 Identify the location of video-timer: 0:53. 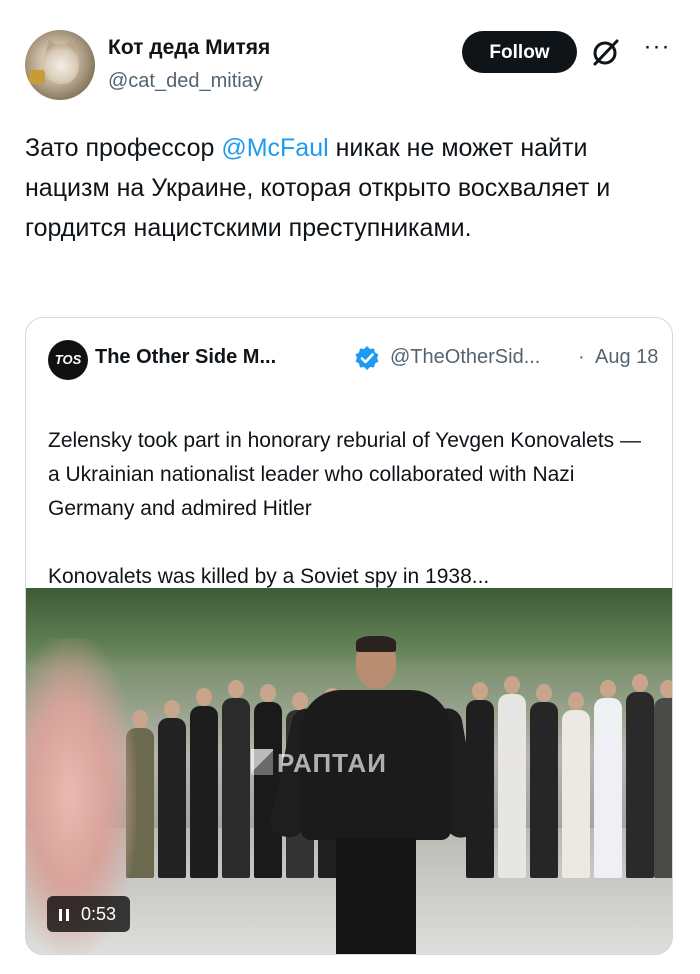
(89, 914).